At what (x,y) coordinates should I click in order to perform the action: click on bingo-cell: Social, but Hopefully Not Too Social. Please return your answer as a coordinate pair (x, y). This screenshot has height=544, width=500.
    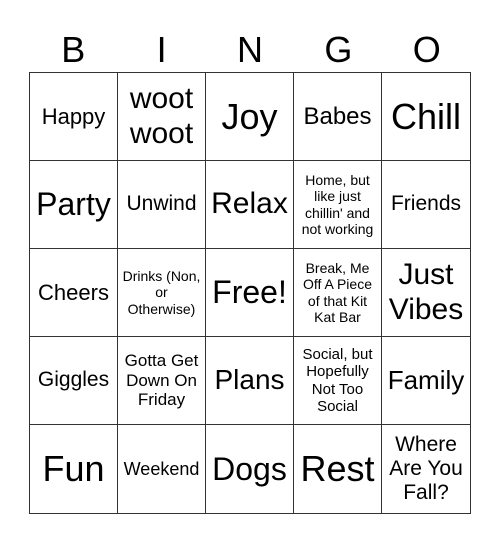
    Looking at the image, I should click on (338, 381).